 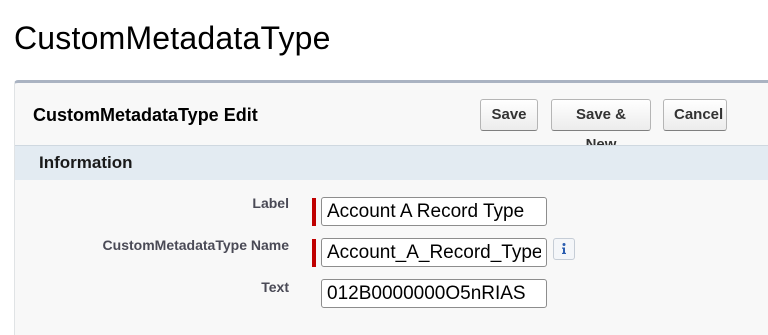 What do you see at coordinates (391, 162) in the screenshot?
I see `section-header-information: Information` at bounding box center [391, 162].